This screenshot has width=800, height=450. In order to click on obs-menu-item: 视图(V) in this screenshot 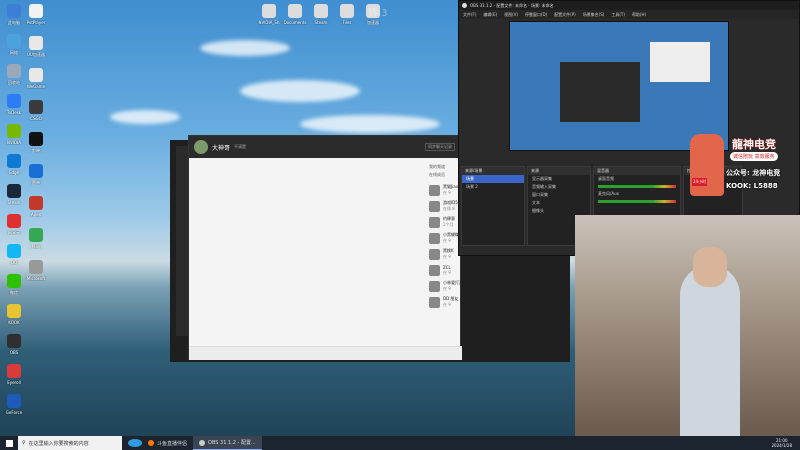, I will do `click(511, 15)`.